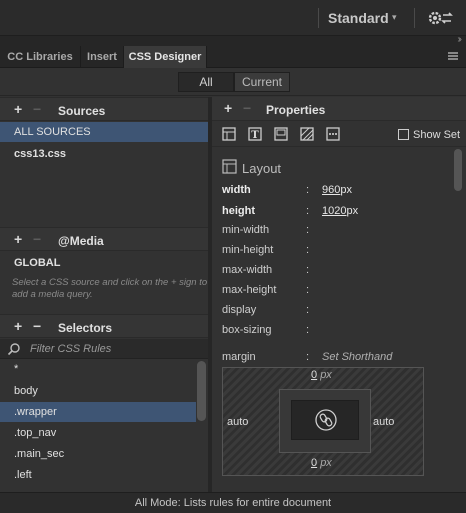  What do you see at coordinates (337, 271) in the screenshot?
I see `property-max-width: max-width :` at bounding box center [337, 271].